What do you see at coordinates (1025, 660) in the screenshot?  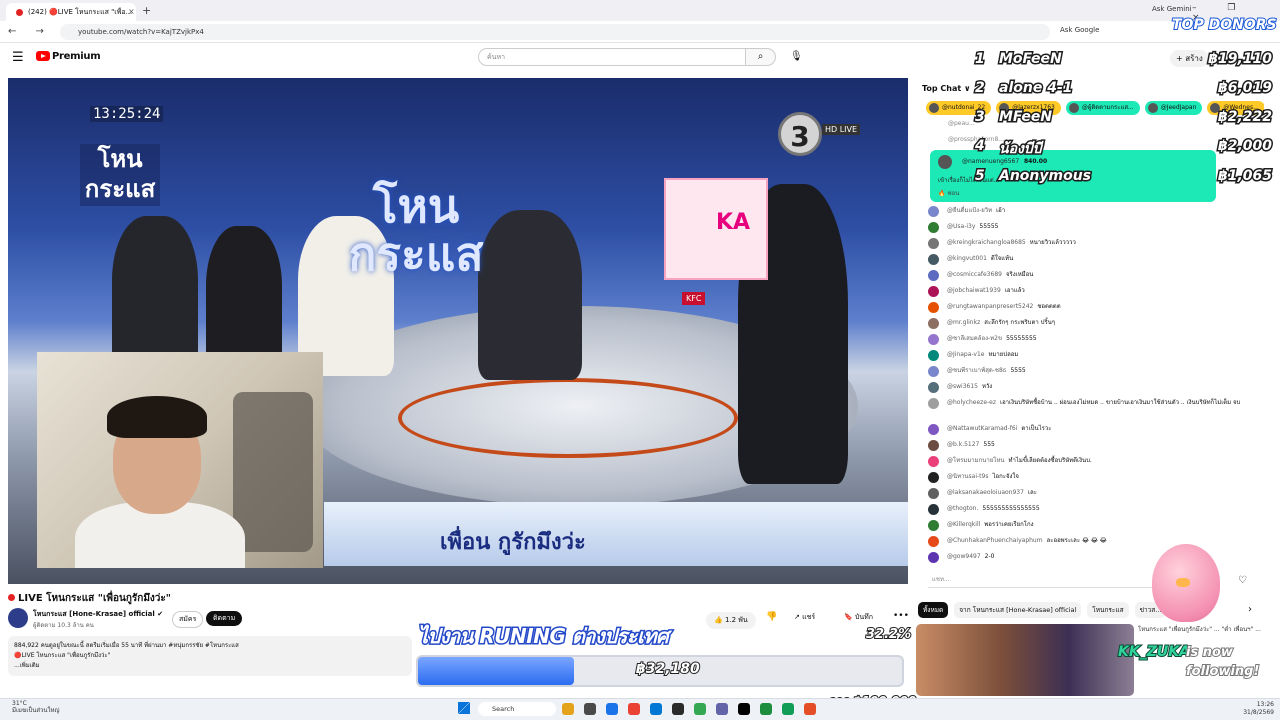 I see `recommended-video-thumbnail` at bounding box center [1025, 660].